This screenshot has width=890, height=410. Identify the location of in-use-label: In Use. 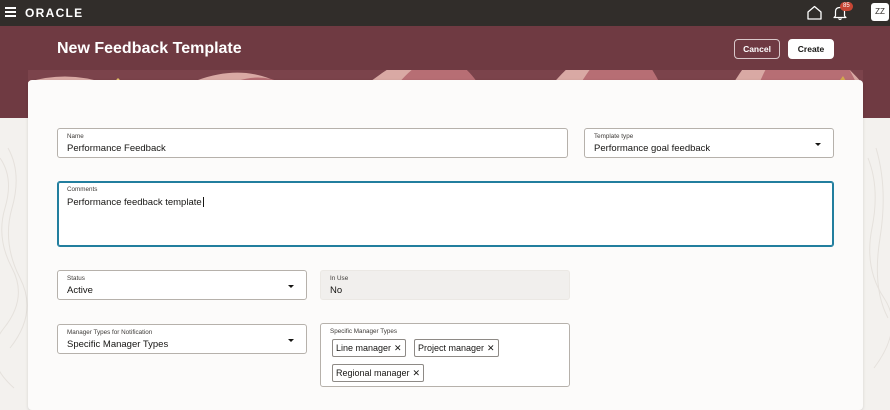
(339, 278).